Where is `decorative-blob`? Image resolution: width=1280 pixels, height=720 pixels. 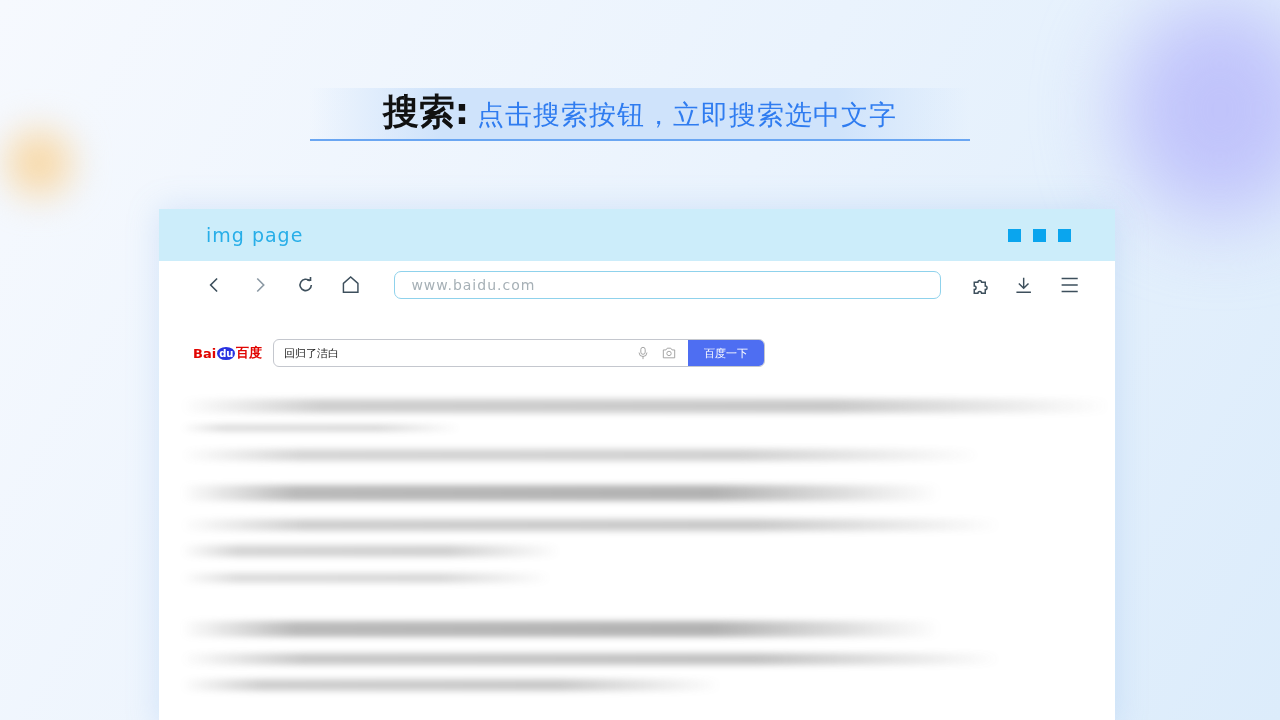
decorative-blob is located at coordinates (39, 163).